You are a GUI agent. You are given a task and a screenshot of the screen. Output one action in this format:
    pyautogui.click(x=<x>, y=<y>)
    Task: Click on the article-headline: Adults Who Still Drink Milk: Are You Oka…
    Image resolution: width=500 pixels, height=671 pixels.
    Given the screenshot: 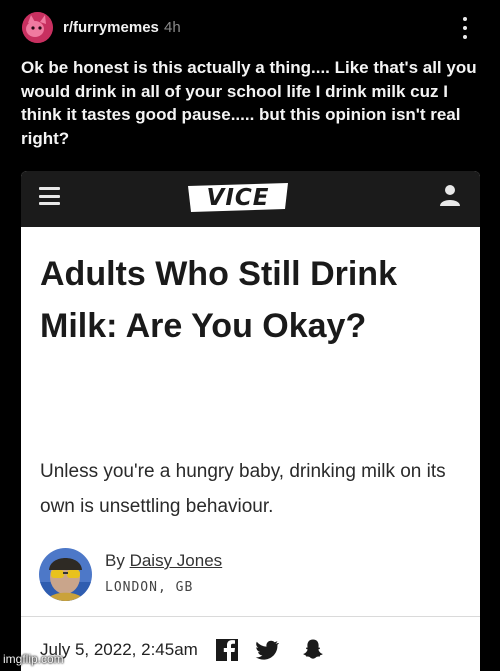 What is the action you would take?
    pyautogui.click(x=250, y=300)
    